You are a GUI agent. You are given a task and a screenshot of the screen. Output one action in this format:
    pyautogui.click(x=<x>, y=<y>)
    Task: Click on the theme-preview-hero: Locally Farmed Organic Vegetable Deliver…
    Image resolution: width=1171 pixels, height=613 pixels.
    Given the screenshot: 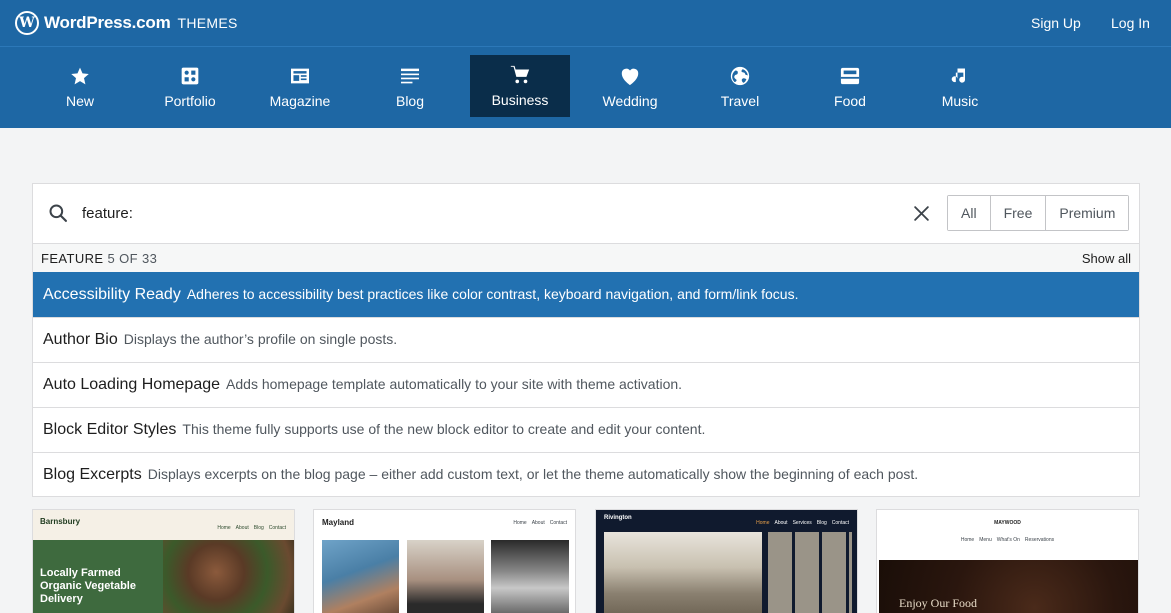 What is the action you would take?
    pyautogui.click(x=98, y=576)
    